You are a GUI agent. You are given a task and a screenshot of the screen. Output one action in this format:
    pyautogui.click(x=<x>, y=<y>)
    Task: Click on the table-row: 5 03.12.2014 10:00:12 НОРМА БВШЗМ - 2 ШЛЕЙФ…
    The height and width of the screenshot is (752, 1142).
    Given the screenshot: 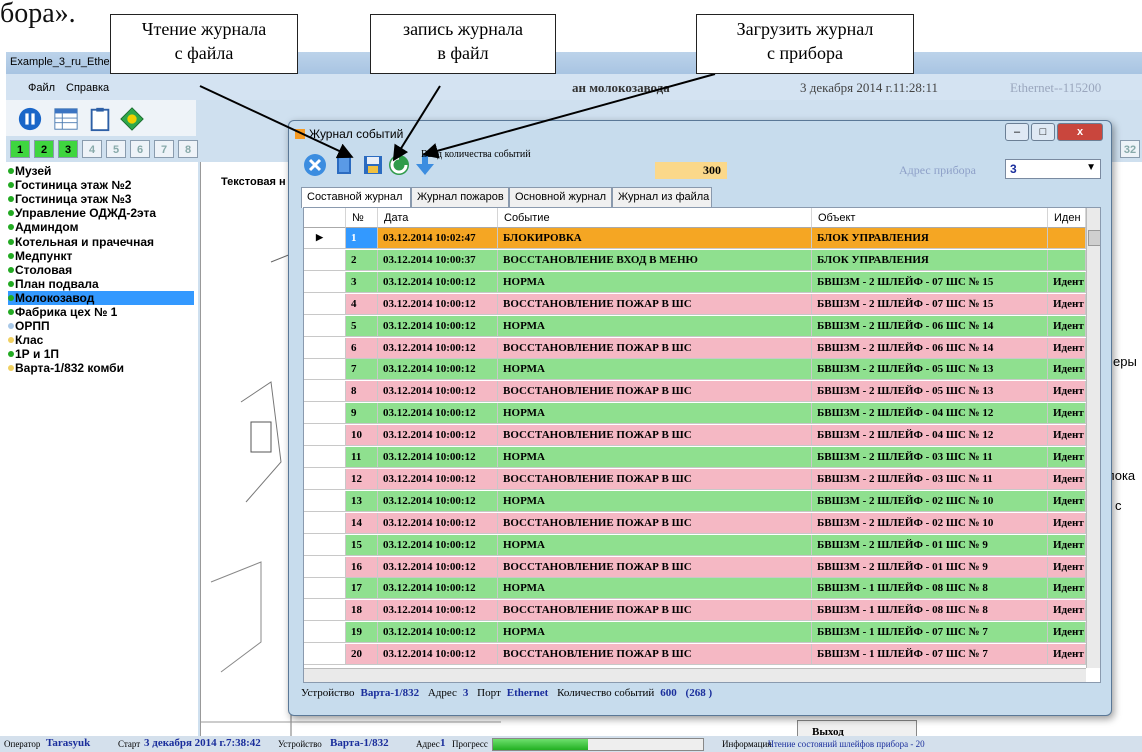 What is the action you would take?
    pyautogui.click(x=695, y=326)
    